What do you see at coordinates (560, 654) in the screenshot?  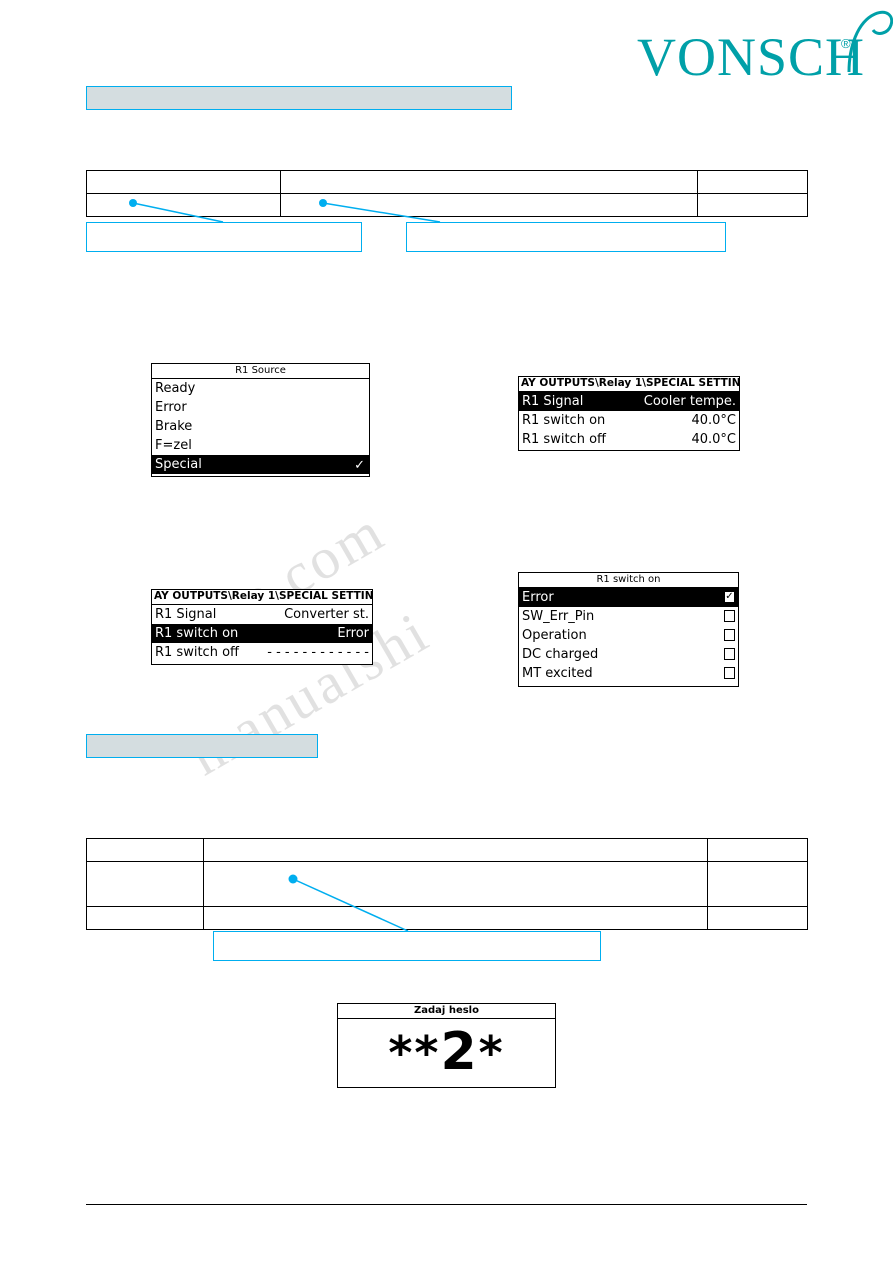 I see `list-item-label: DC charged` at bounding box center [560, 654].